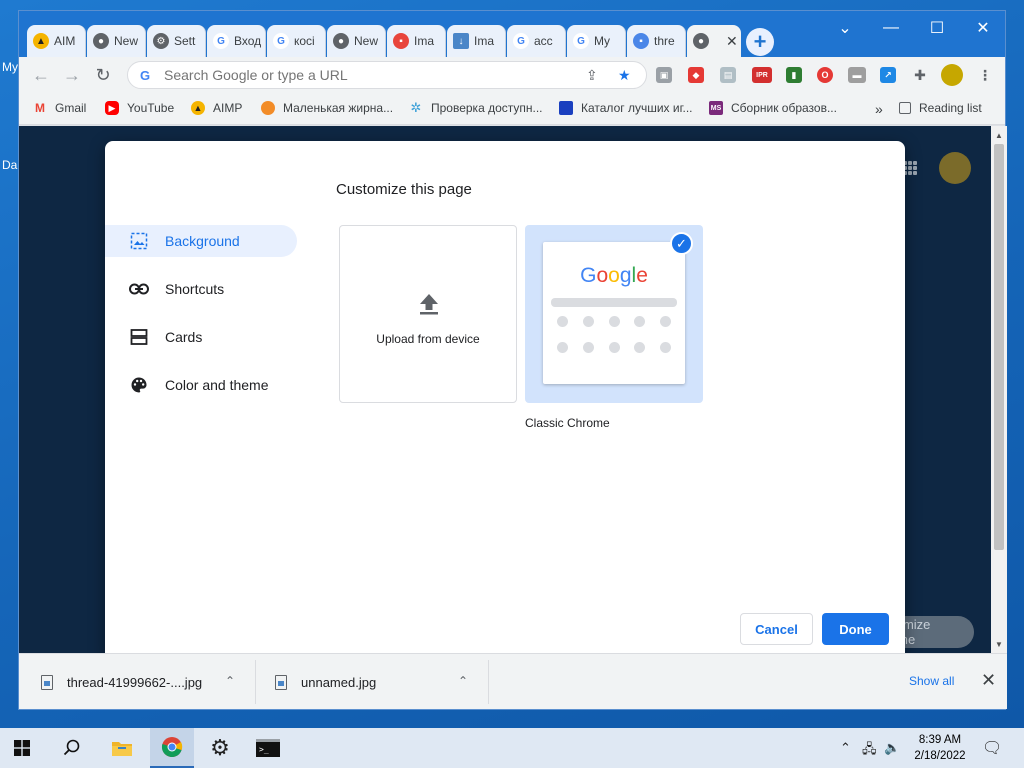 The height and width of the screenshot is (768, 1024). I want to click on upload-label: Upload from device, so click(428, 339).